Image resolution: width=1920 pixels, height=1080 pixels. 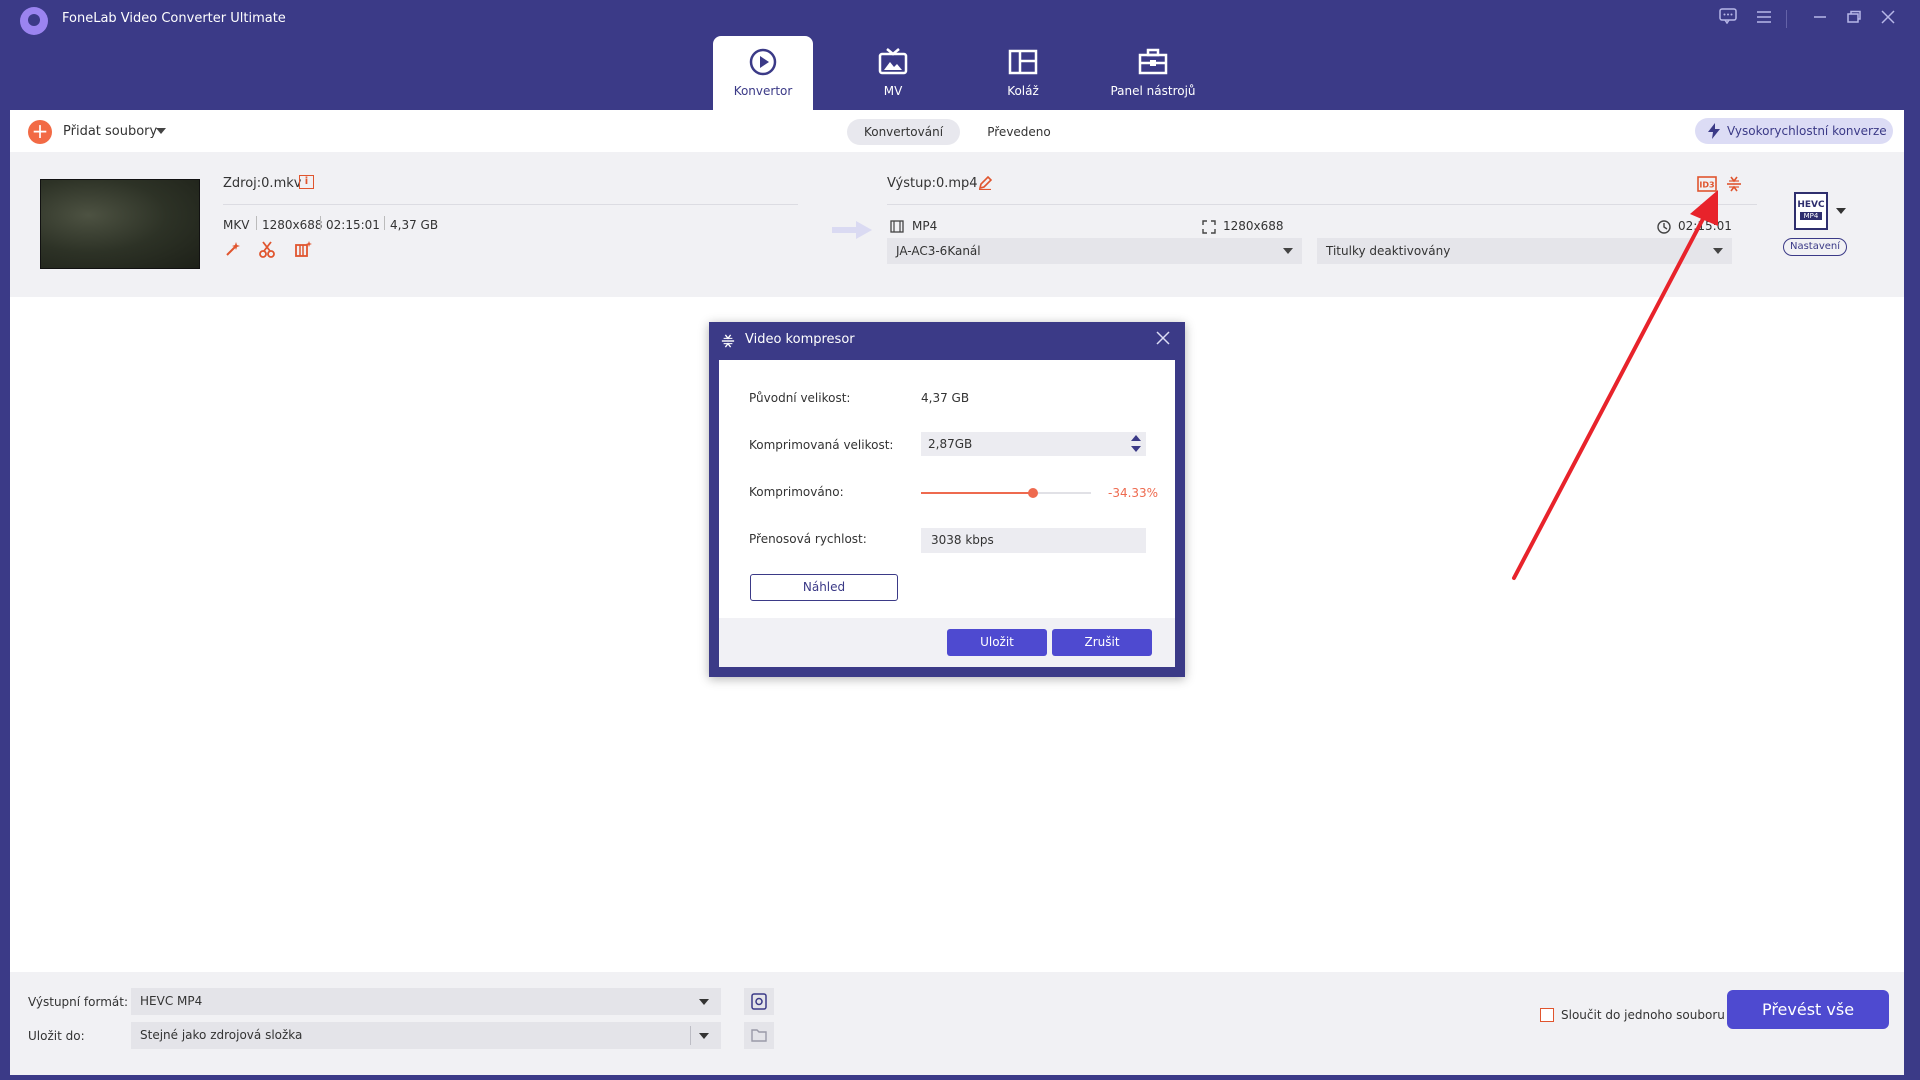 I want to click on scissors-icon, so click(x=267, y=249).